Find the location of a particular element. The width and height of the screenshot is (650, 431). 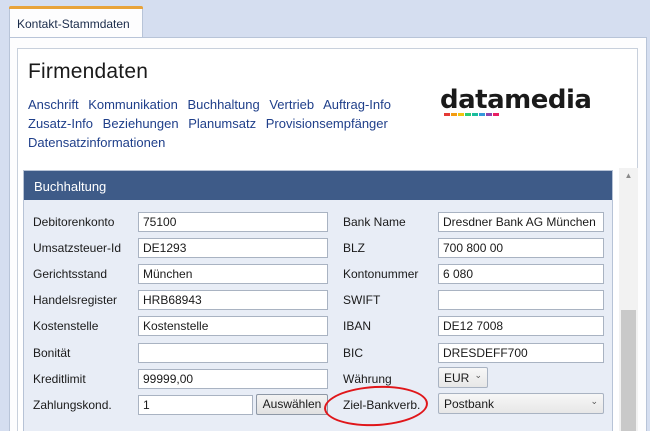

logo-color-bar is located at coordinates (471, 114).